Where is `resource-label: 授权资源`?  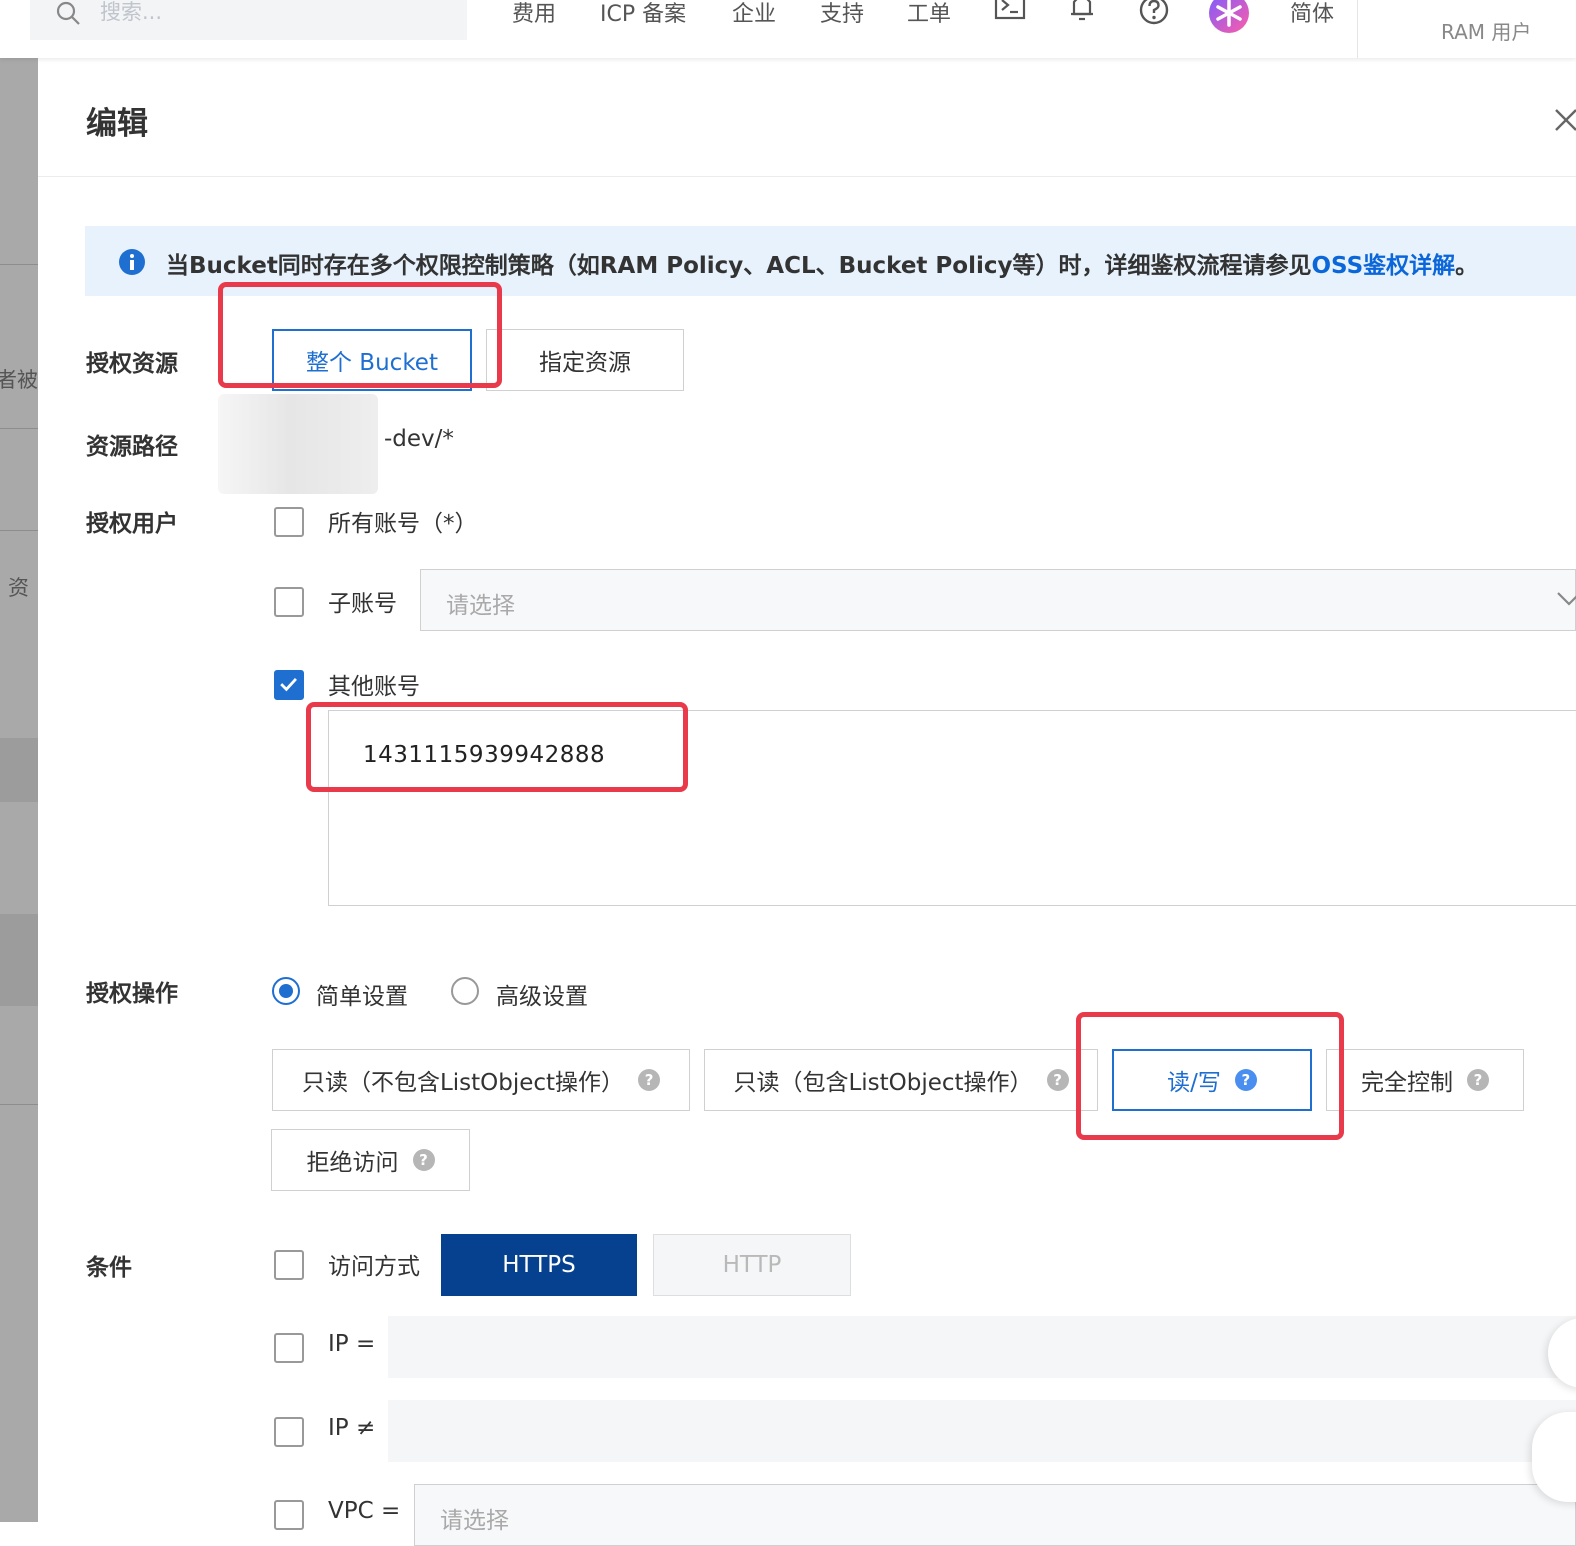
resource-label: 授权资源 is located at coordinates (132, 364).